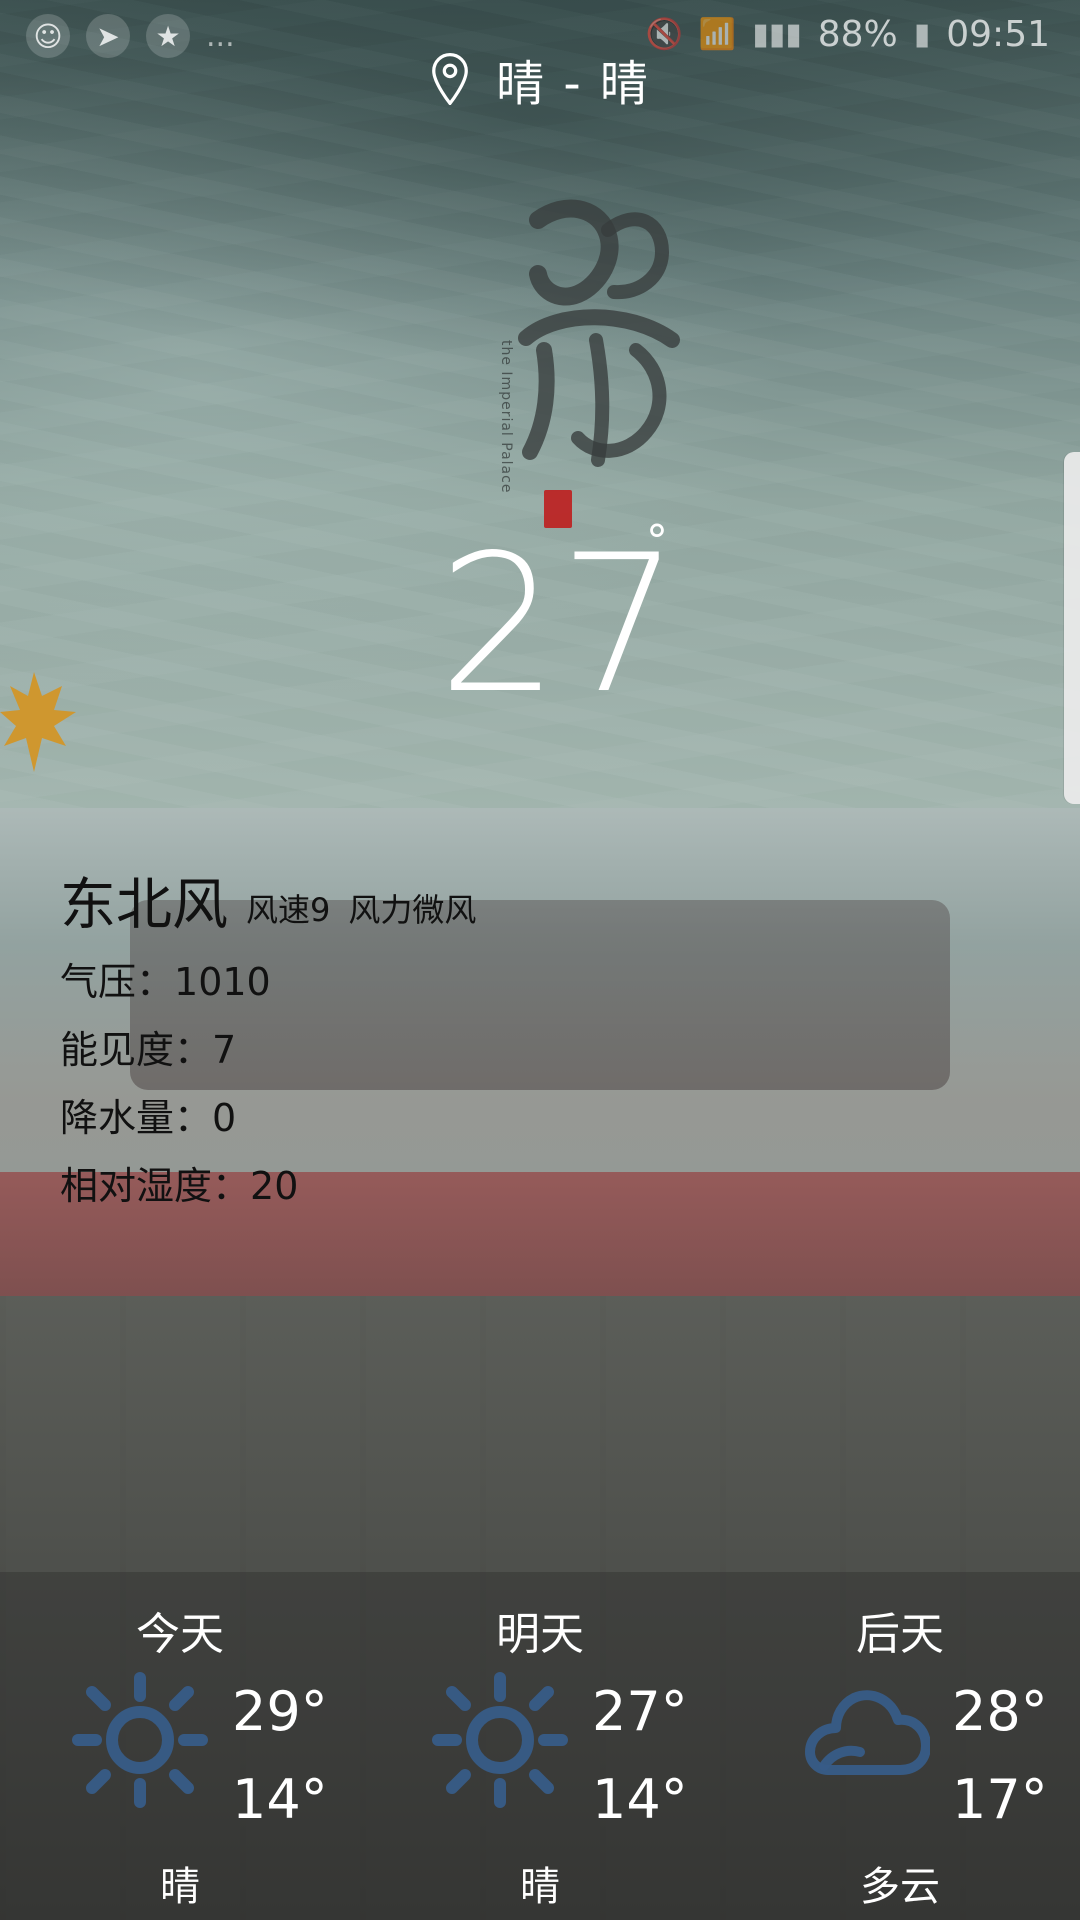 The height and width of the screenshot is (1920, 1080). What do you see at coordinates (450, 79) in the screenshot?
I see `location-pin-icon` at bounding box center [450, 79].